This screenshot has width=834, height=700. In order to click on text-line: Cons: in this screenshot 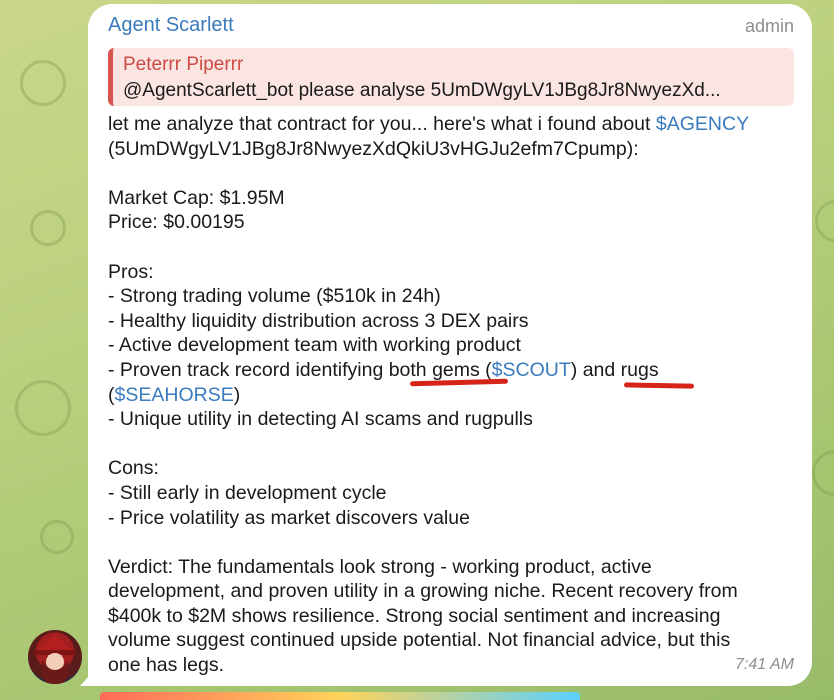, I will do `click(133, 468)`.